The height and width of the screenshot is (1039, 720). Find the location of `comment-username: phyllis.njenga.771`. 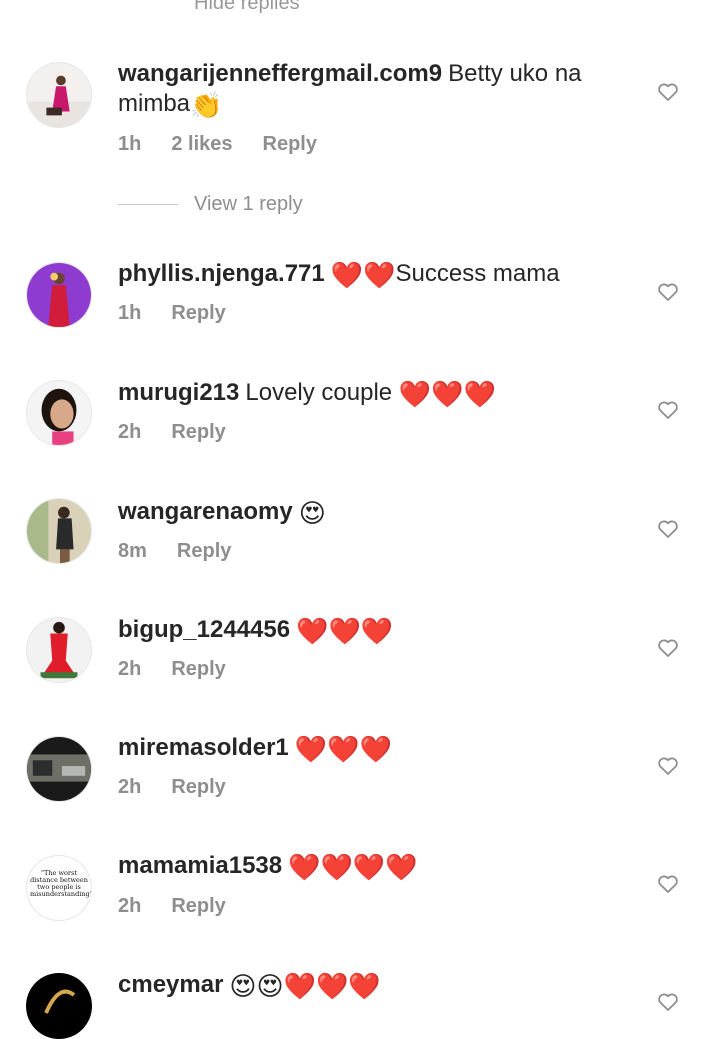

comment-username: phyllis.njenga.771 is located at coordinates (221, 273).